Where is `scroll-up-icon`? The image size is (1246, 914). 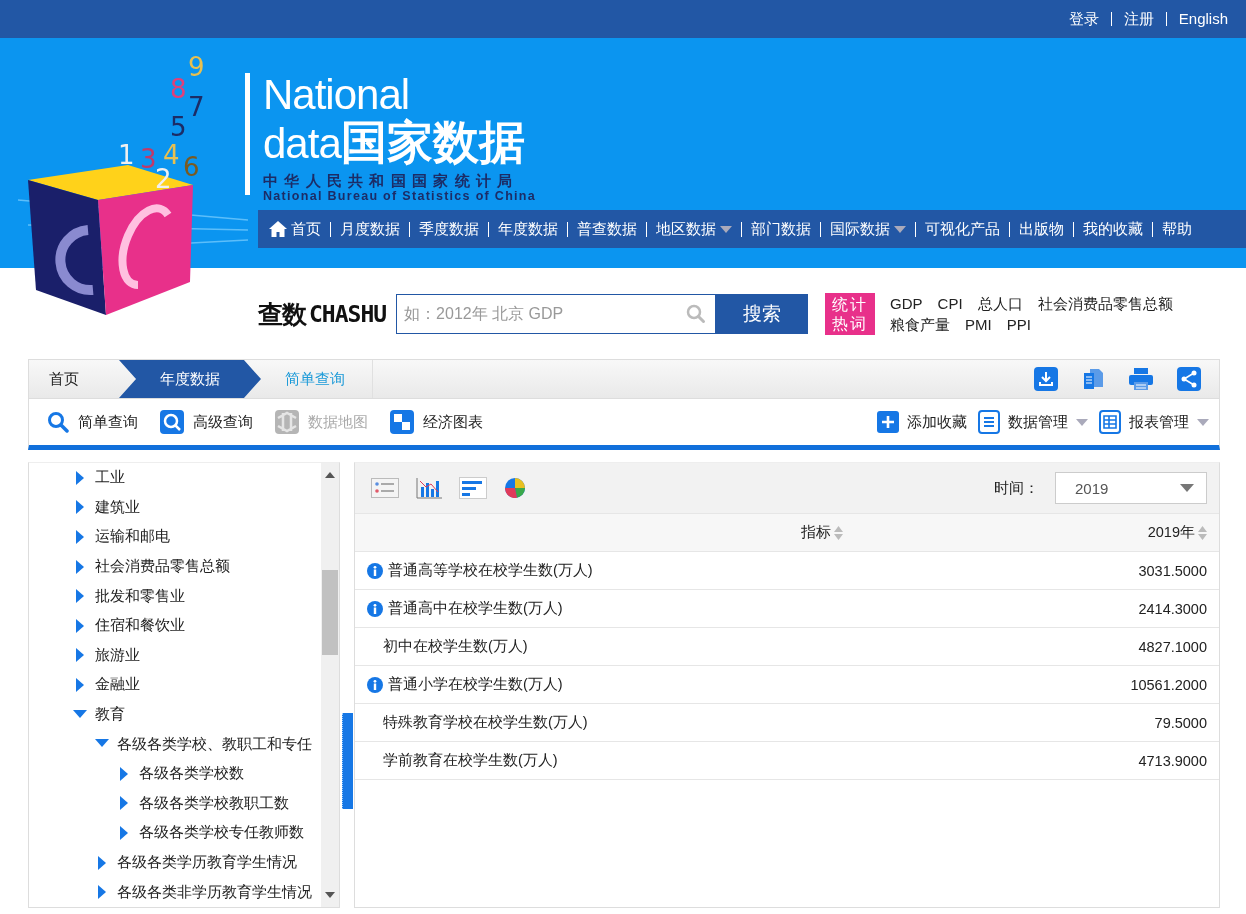
scroll-up-icon is located at coordinates (330, 475).